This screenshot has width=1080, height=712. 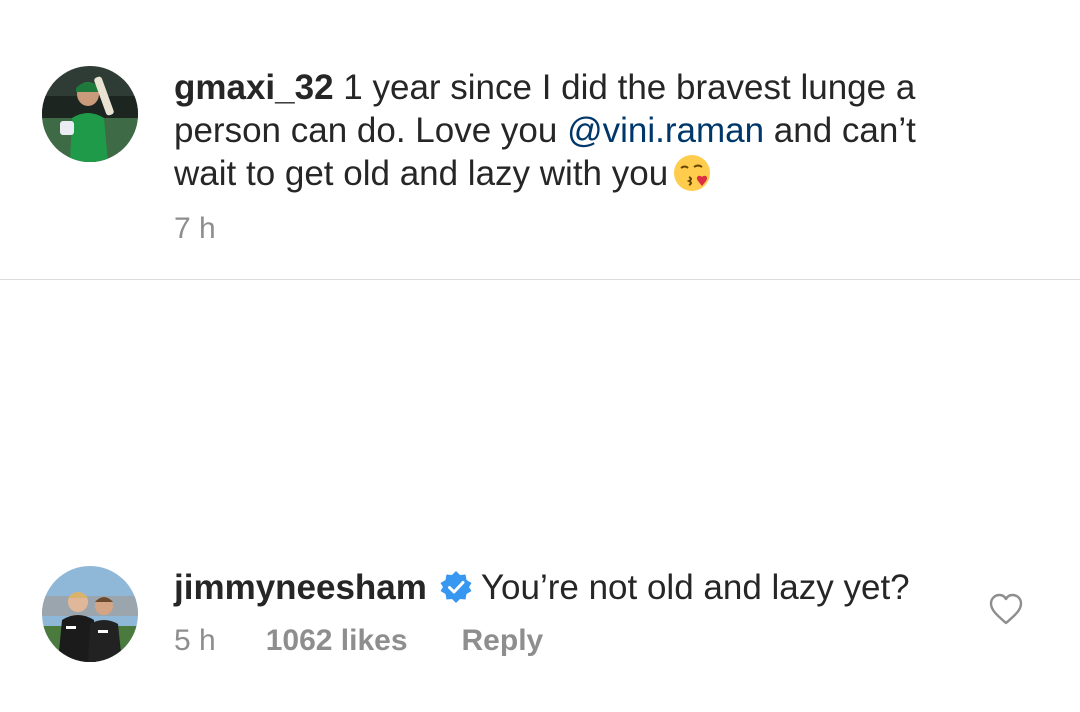 I want to click on comment-meta: 5 h 1062 likes Reply, so click(x=358, y=641).